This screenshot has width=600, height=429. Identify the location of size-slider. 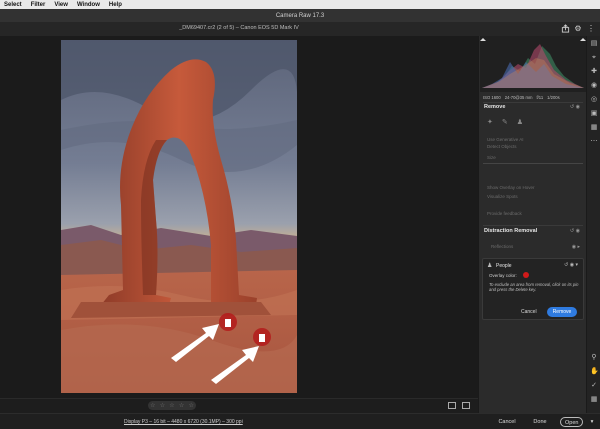
(533, 163).